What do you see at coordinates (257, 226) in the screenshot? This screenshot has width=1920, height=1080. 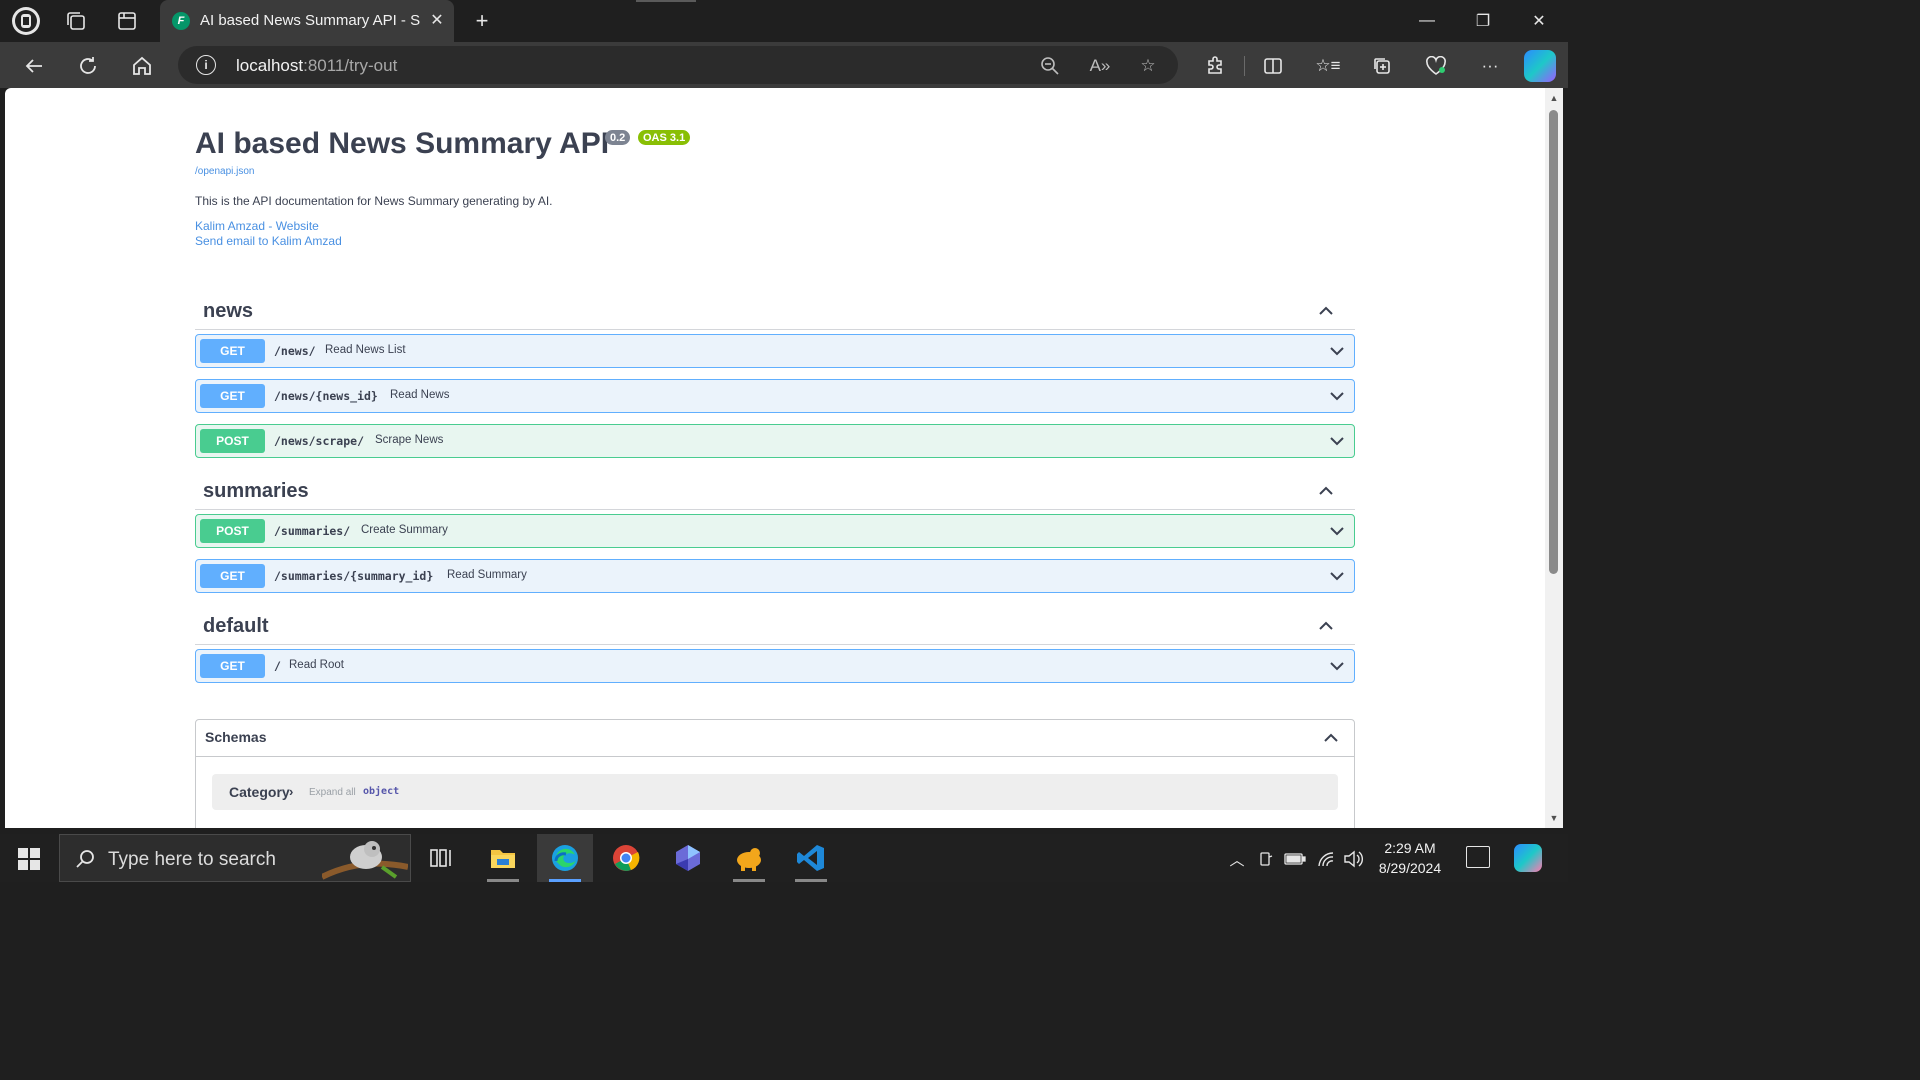 I see `contact-website-link: Kalim Amzad - Website` at bounding box center [257, 226].